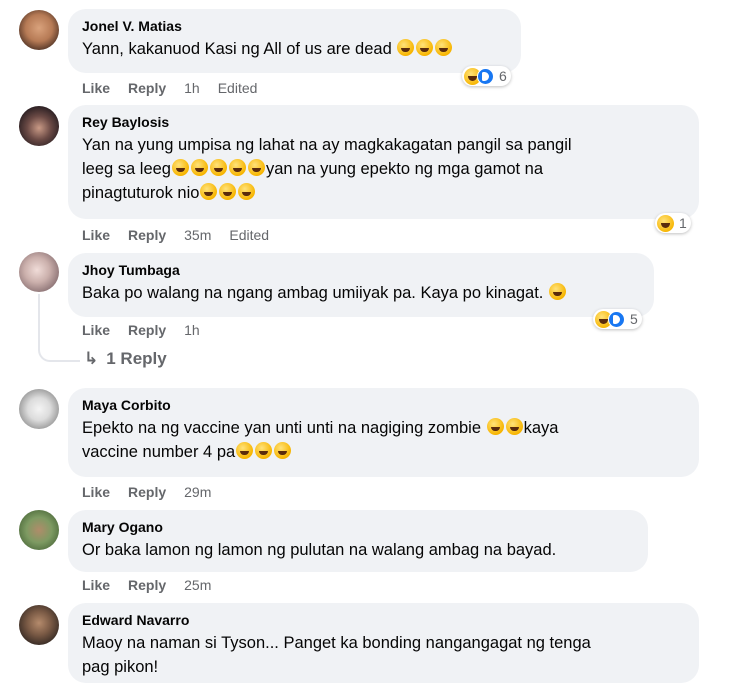 The height and width of the screenshot is (683, 750). What do you see at coordinates (383, 193) in the screenshot?
I see `comment-text-line: pinagtuturok nio` at bounding box center [383, 193].